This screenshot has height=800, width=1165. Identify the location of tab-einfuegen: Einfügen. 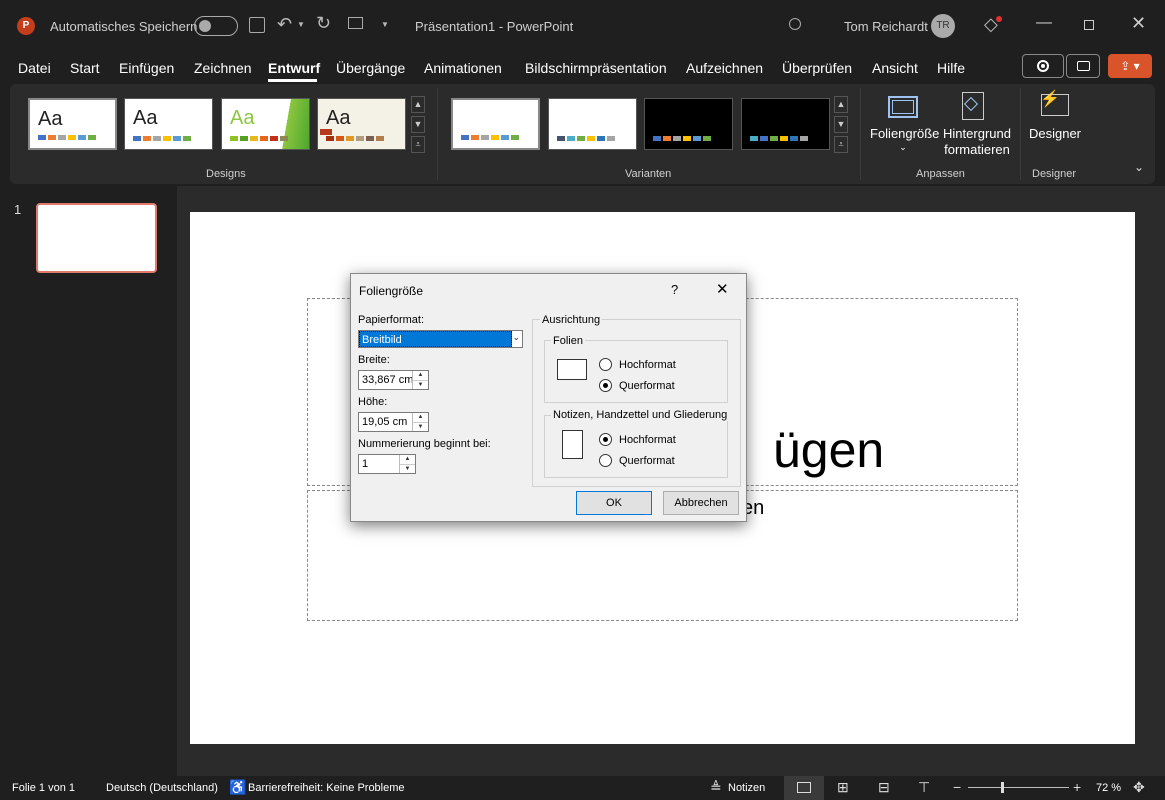
(146, 68).